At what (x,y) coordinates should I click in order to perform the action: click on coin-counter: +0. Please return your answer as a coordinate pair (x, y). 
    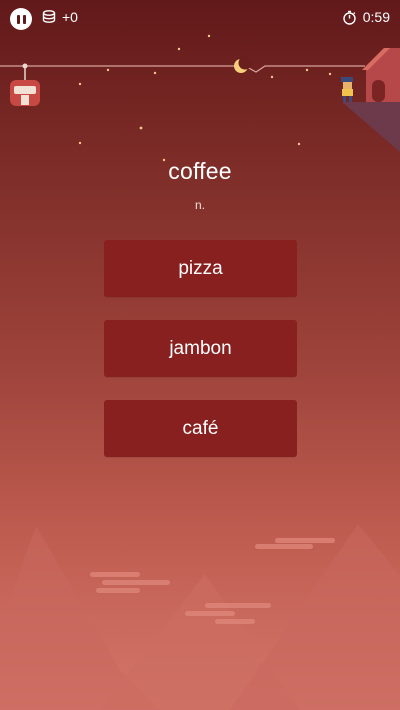
    Looking at the image, I should click on (60, 17).